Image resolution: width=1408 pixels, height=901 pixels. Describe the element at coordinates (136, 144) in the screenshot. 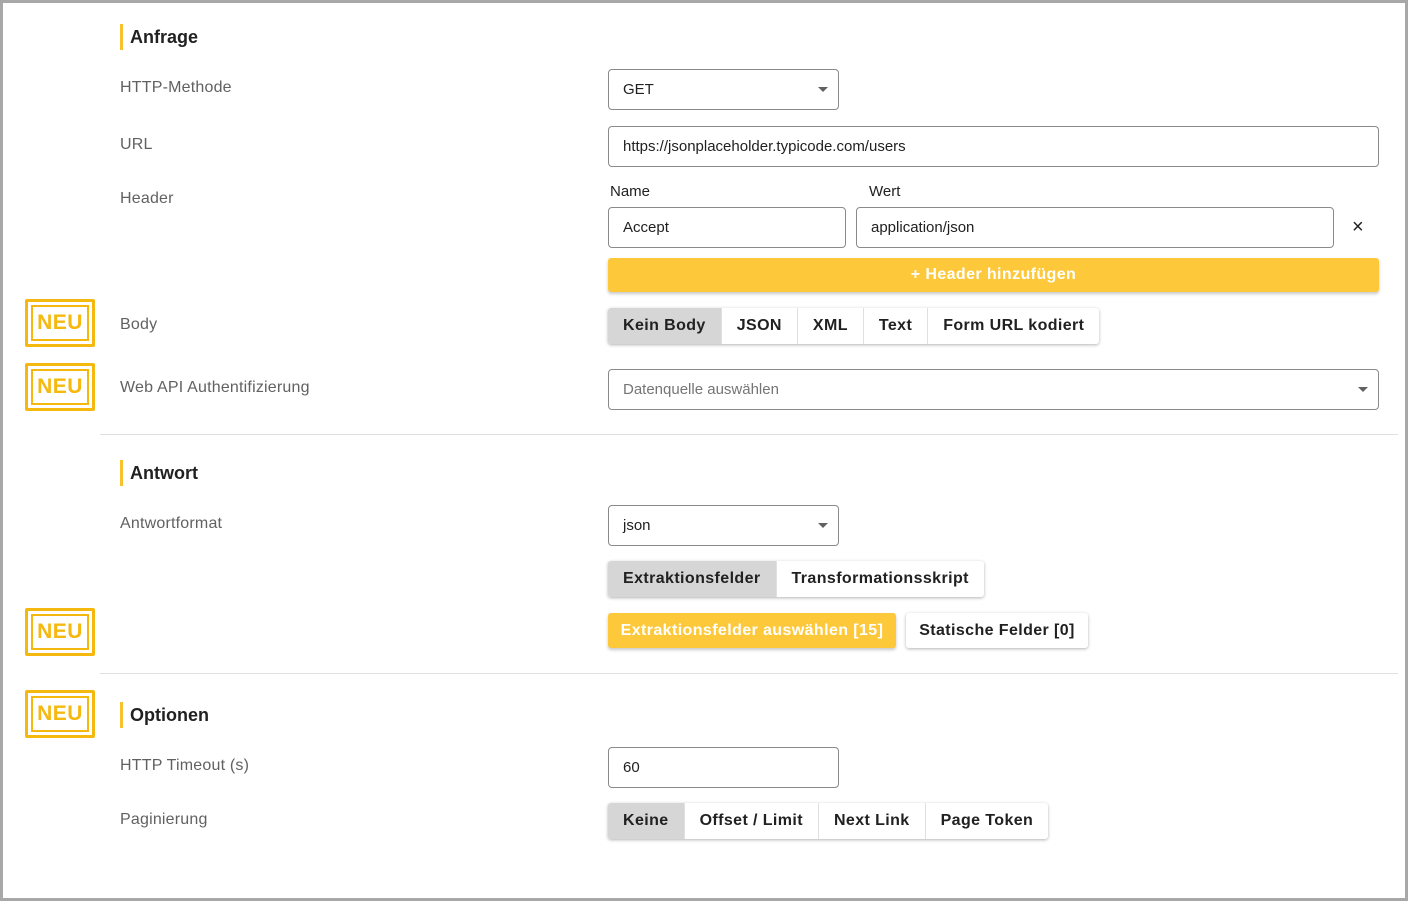

I see `url-label: URL` at that location.